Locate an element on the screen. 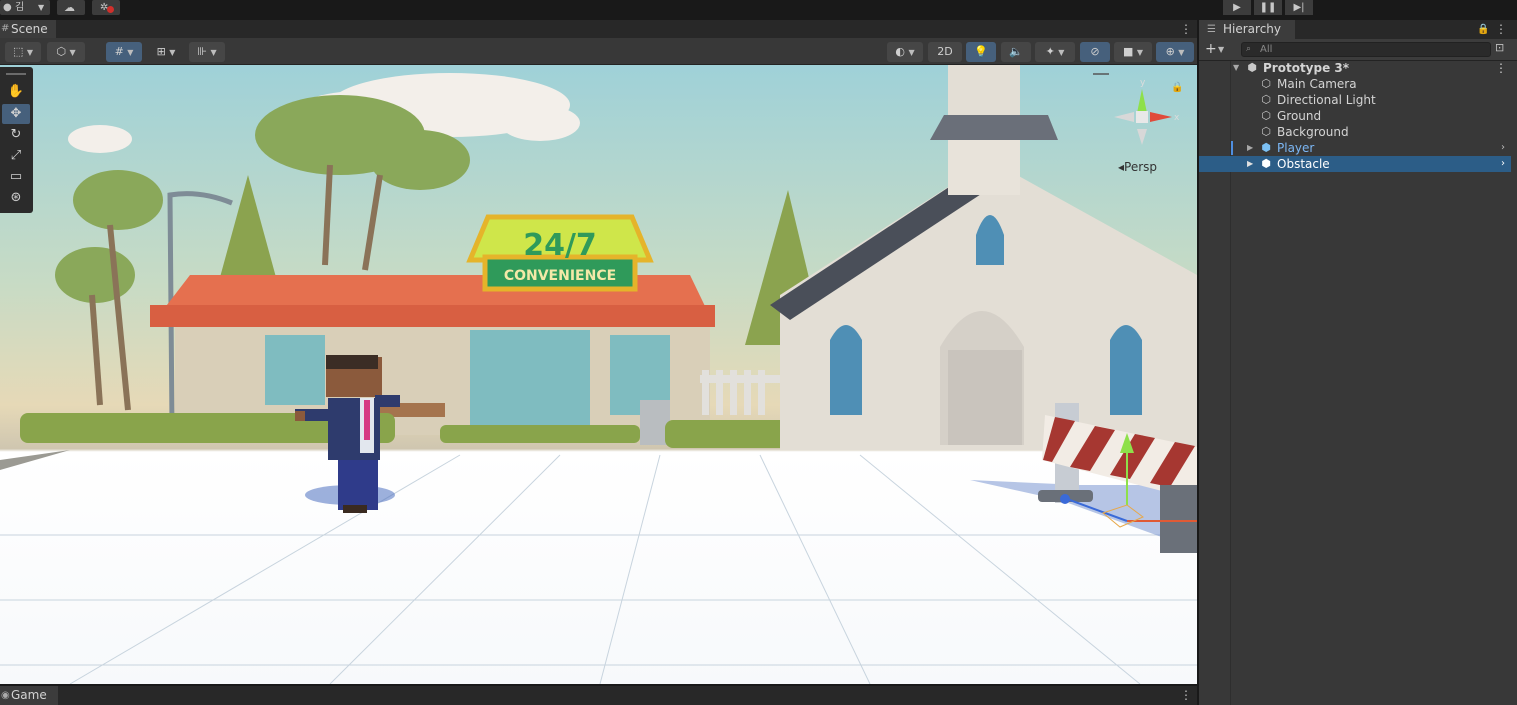 This screenshot has height=705, width=1517. tools-overlay: ✋ ✥ ↻ ⤢ ▭ ⊛ is located at coordinates (16, 140).